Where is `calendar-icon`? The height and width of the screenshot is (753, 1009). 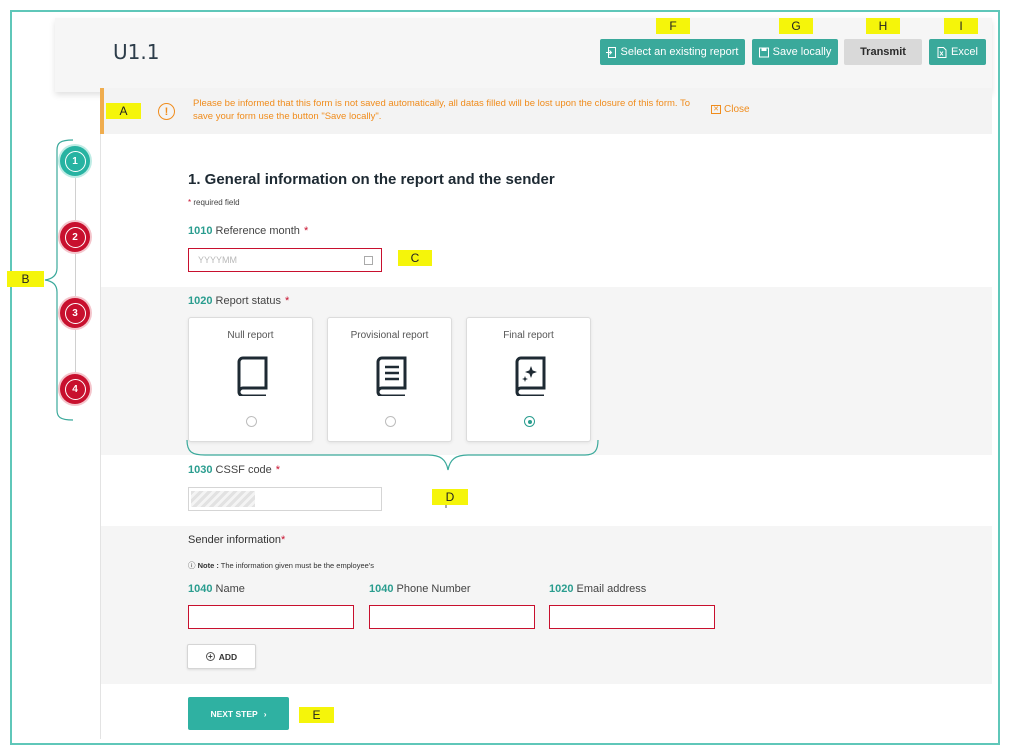 calendar-icon is located at coordinates (368, 260).